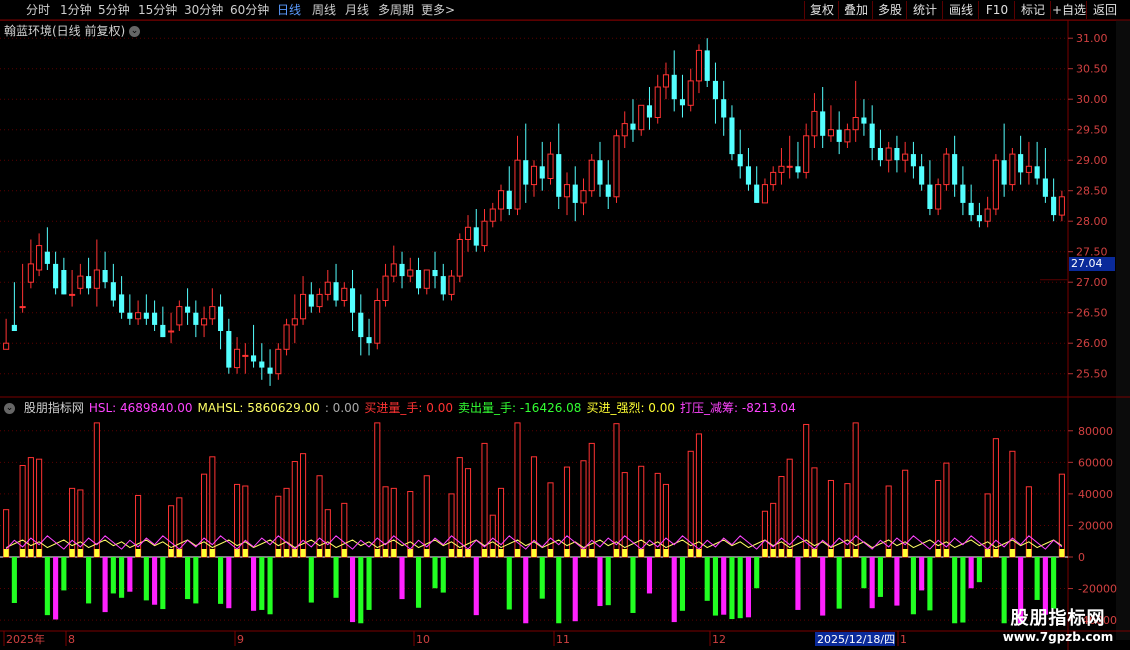 The width and height of the screenshot is (1130, 650). What do you see at coordinates (1095, 525) in the screenshot?
I see `volume-tick-label: 20000` at bounding box center [1095, 525].